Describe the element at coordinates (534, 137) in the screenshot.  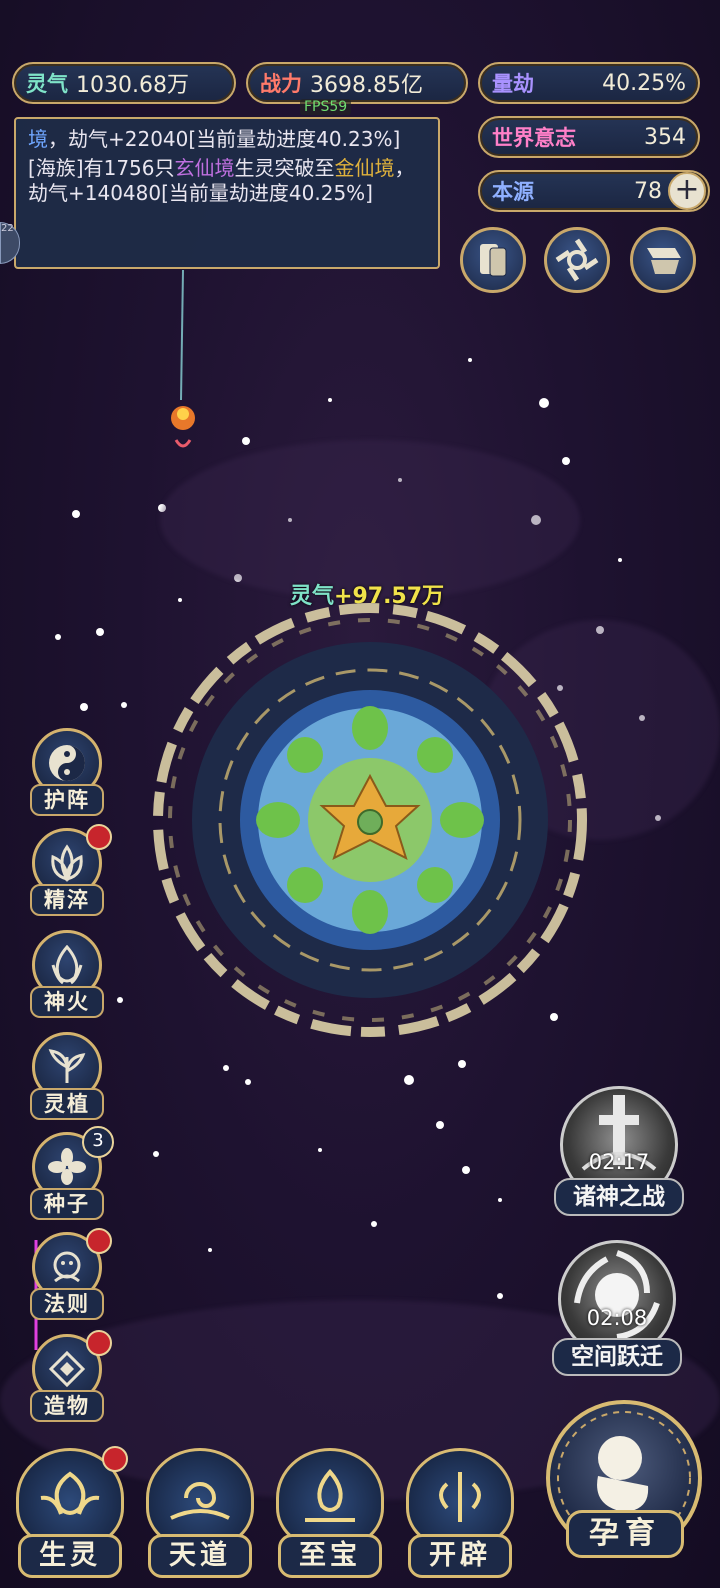
I see `world-will-label: 世界意志` at that location.